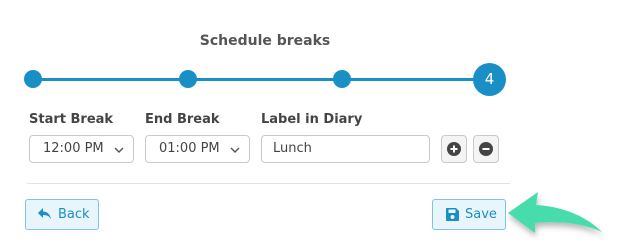 The image size is (617, 248). I want to click on floppy-disk-icon, so click(452, 214).